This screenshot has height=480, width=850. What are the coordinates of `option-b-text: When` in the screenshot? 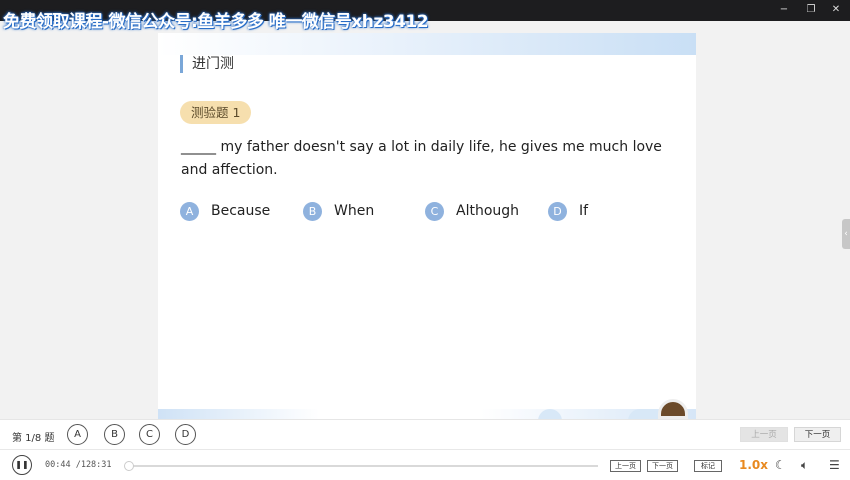 It's located at (354, 211).